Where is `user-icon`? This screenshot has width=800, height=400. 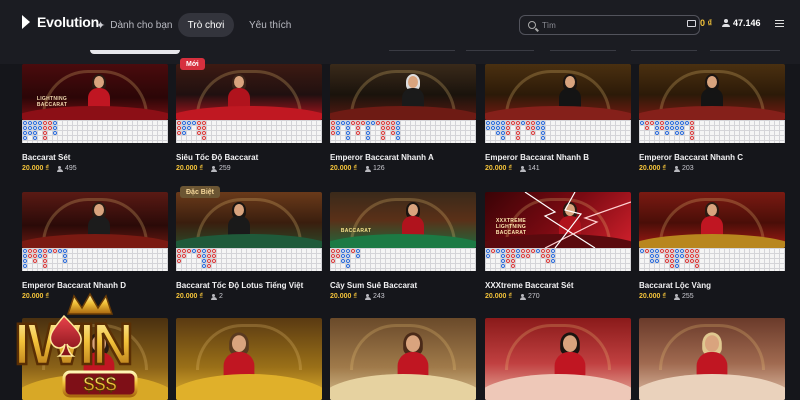 user-icon is located at coordinates (367, 168).